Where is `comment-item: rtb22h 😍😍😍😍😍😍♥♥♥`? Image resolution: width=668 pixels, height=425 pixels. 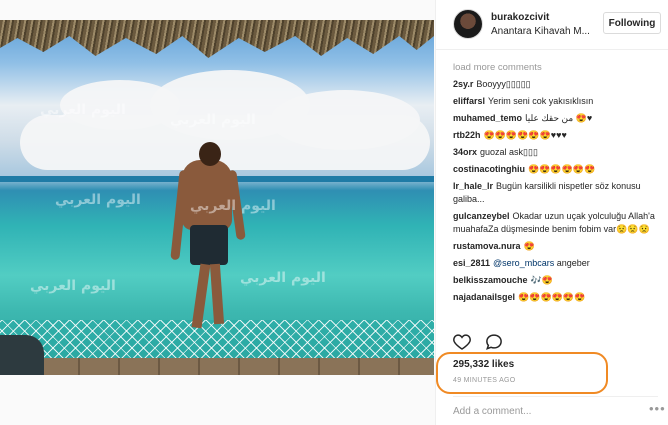 comment-item: rtb22h 😍😍😍😍😍😍♥♥♥ is located at coordinates (555, 135).